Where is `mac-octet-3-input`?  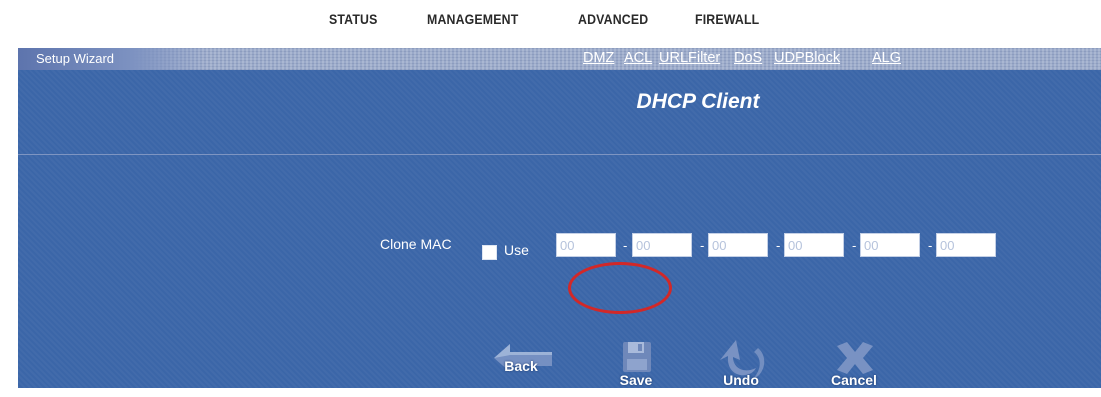 mac-octet-3-input is located at coordinates (738, 245).